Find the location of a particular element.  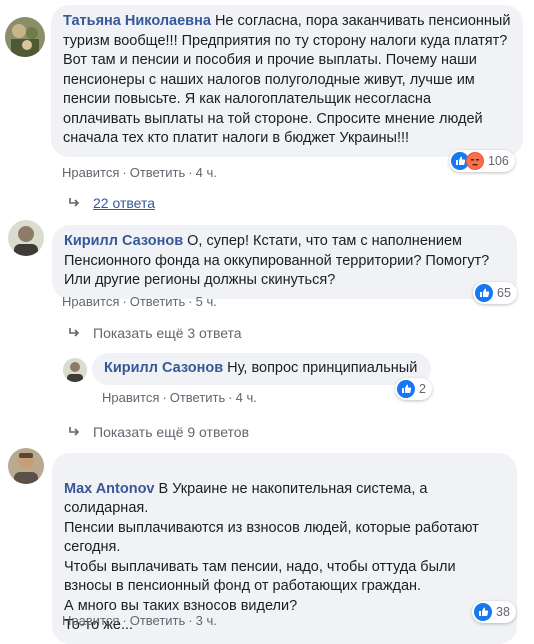

comment-author: Max Antonov is located at coordinates (109, 489).